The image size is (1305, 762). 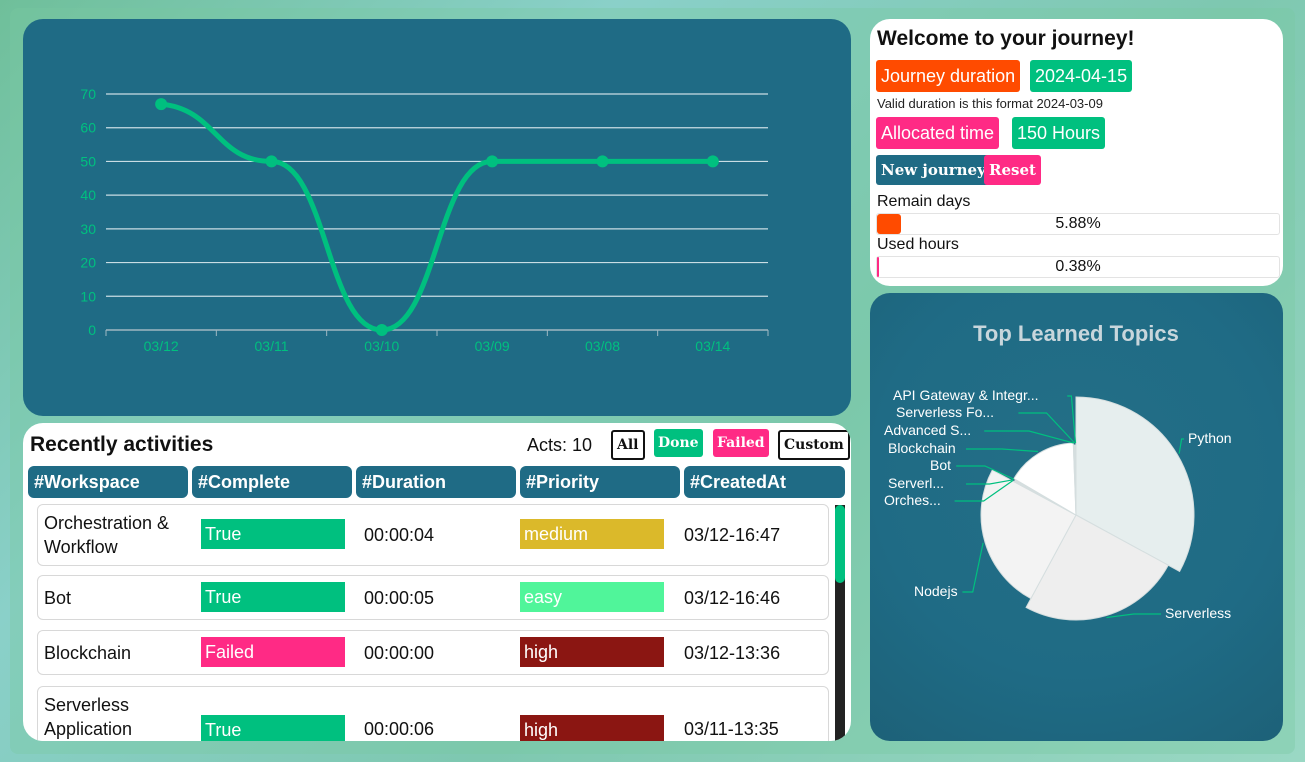 I want to click on remain-days-value: 5.88%, so click(x=1078, y=223).